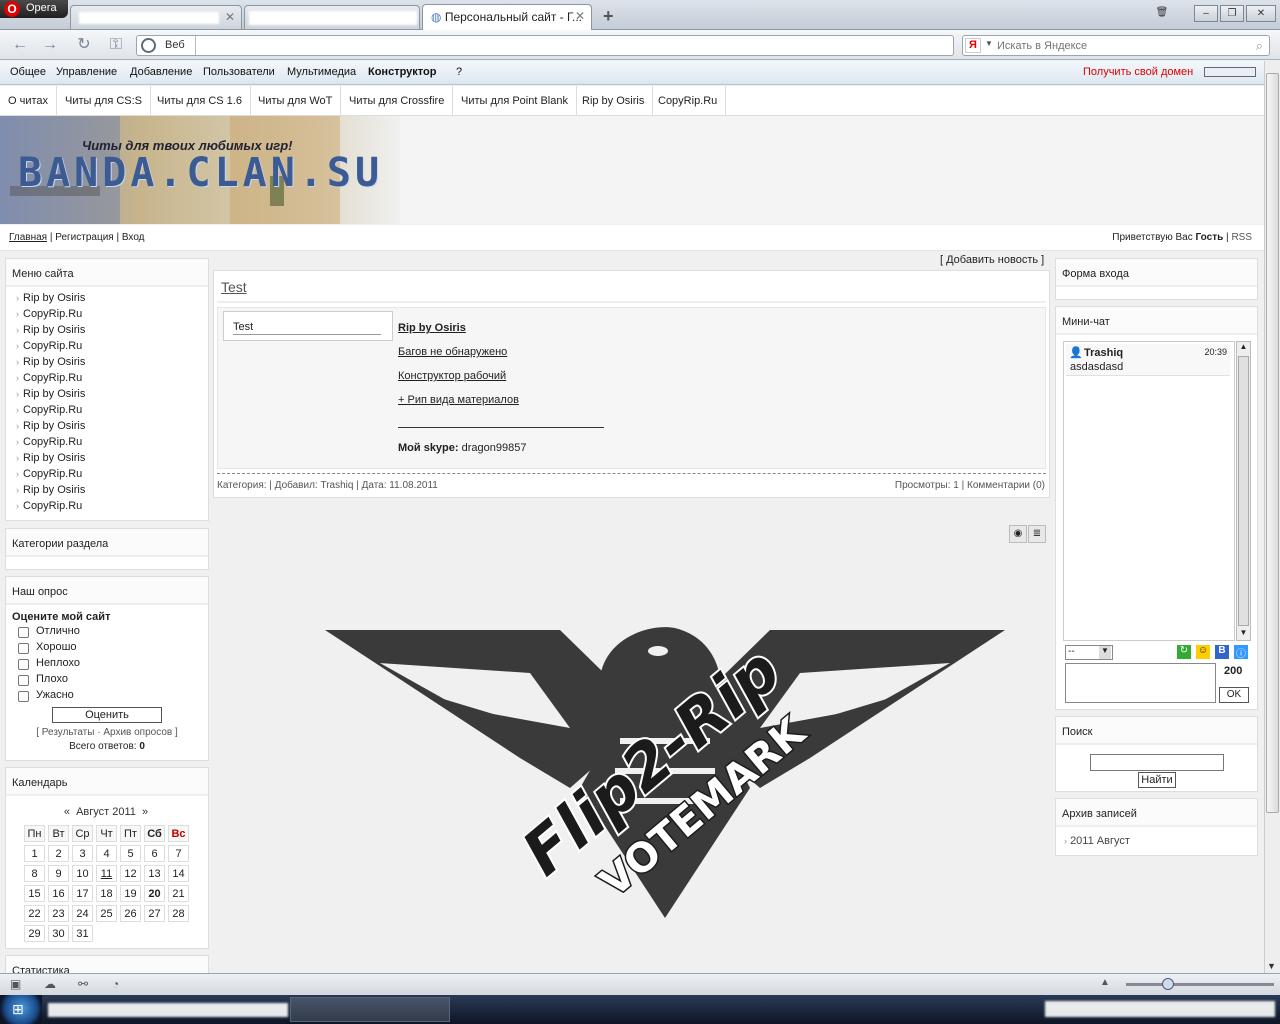  I want to click on minimize-button: –, so click(1206, 13).